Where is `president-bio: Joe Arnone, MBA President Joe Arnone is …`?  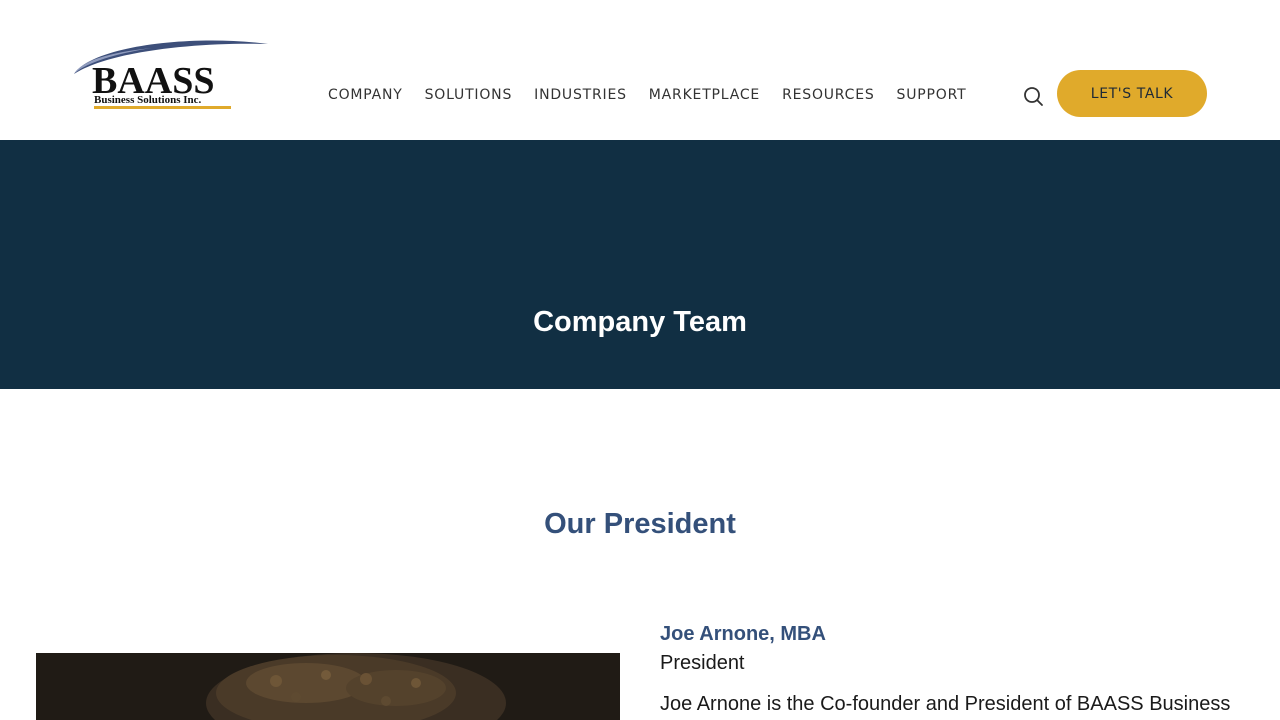 president-bio: Joe Arnone, MBA President Joe Arnone is … is located at coordinates (960, 669).